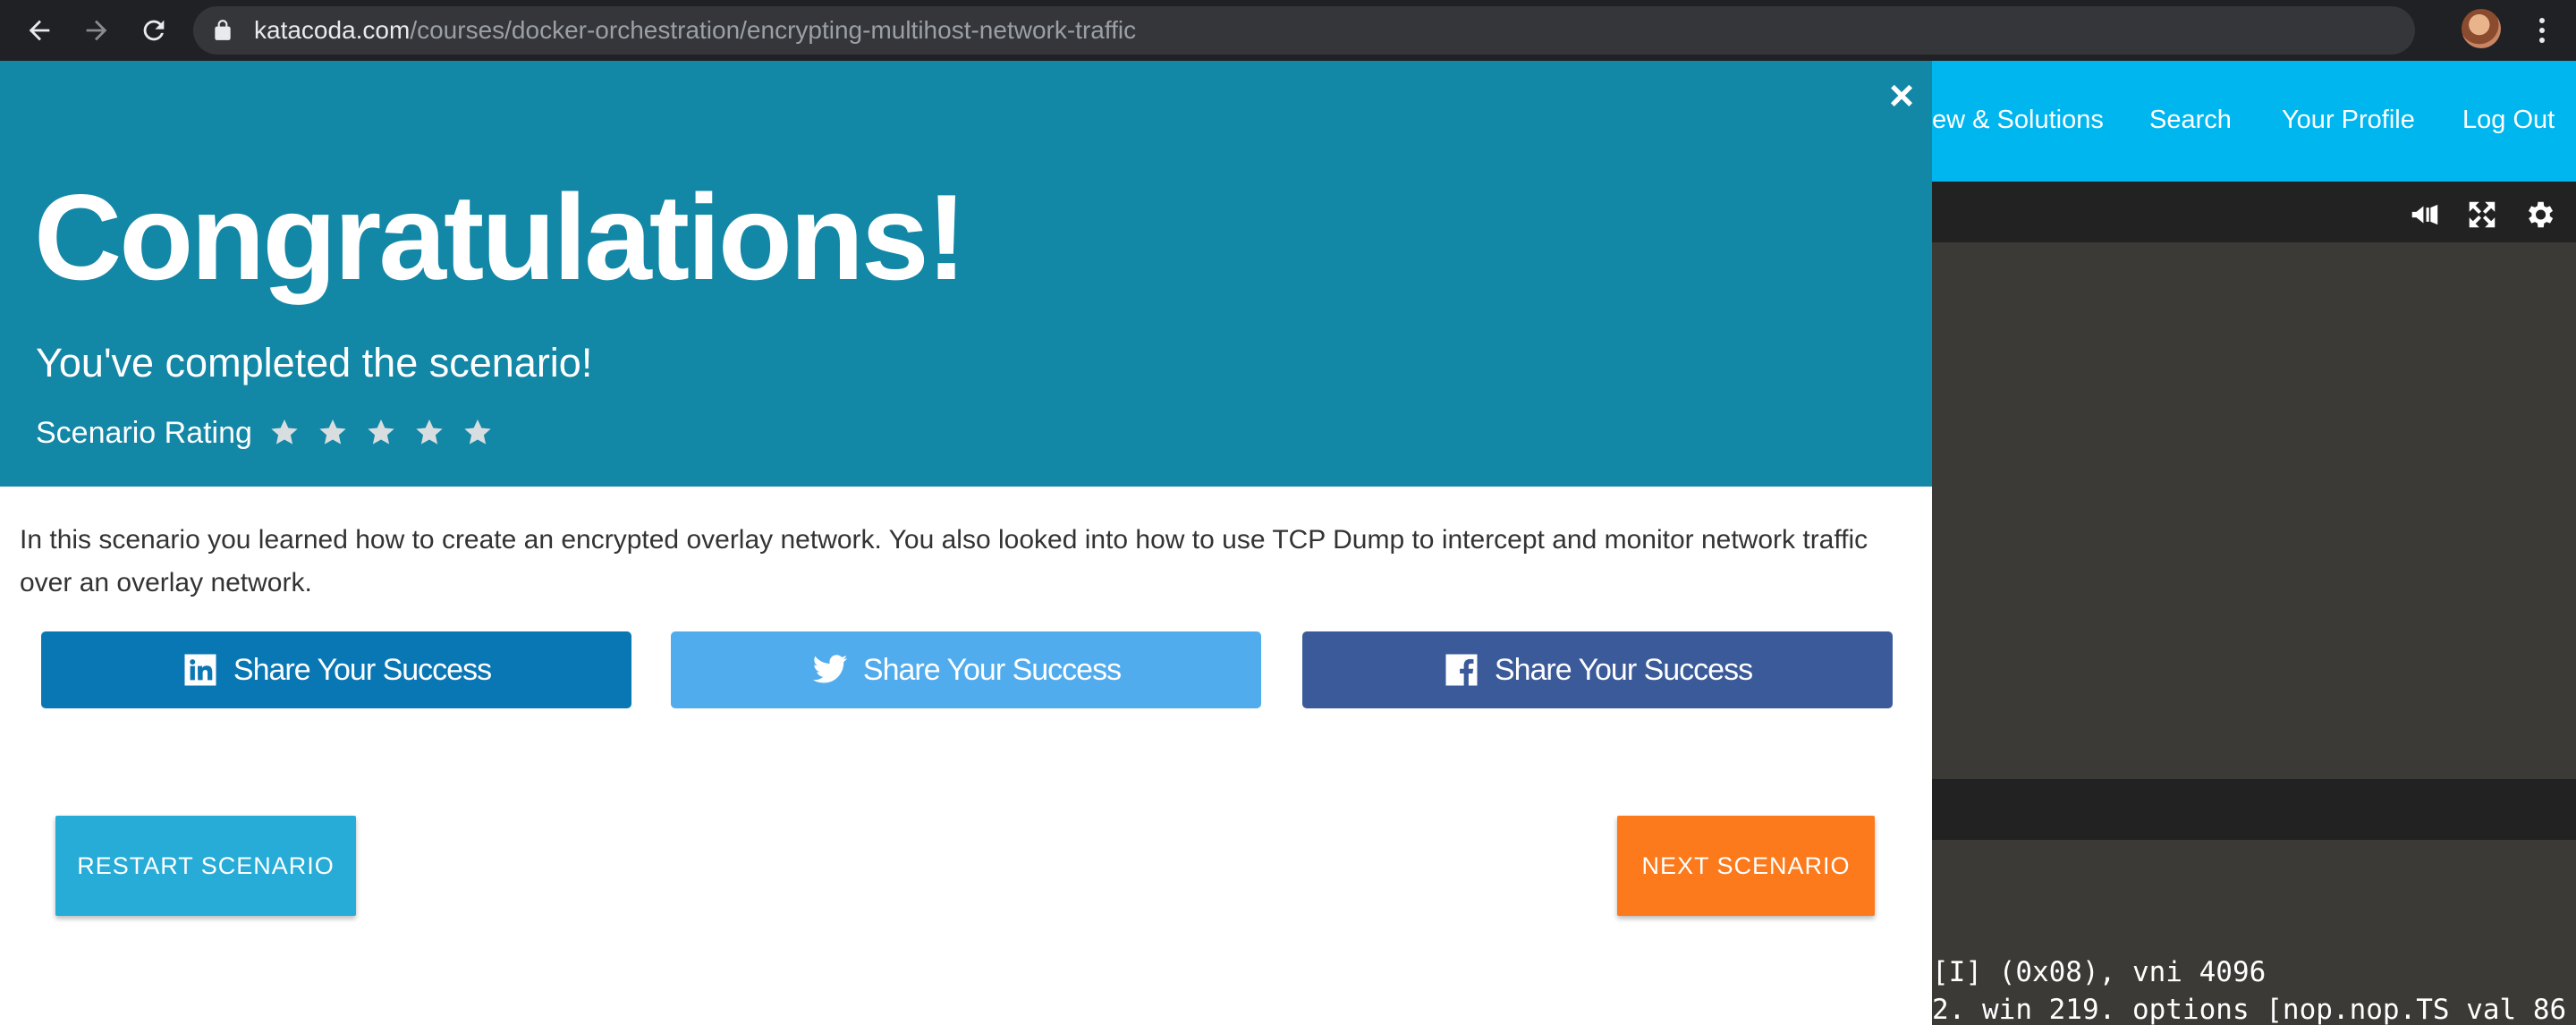 This screenshot has width=2576, height=1025. Describe the element at coordinates (2254, 511) in the screenshot. I see `terminal-top-pane` at that location.